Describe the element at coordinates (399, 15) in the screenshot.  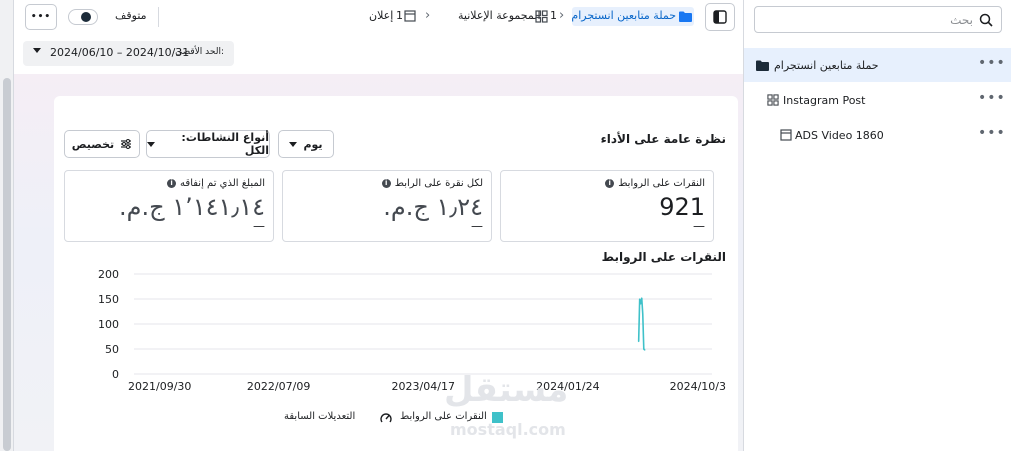
I see `breadcrumb-ad-count: 1` at that location.